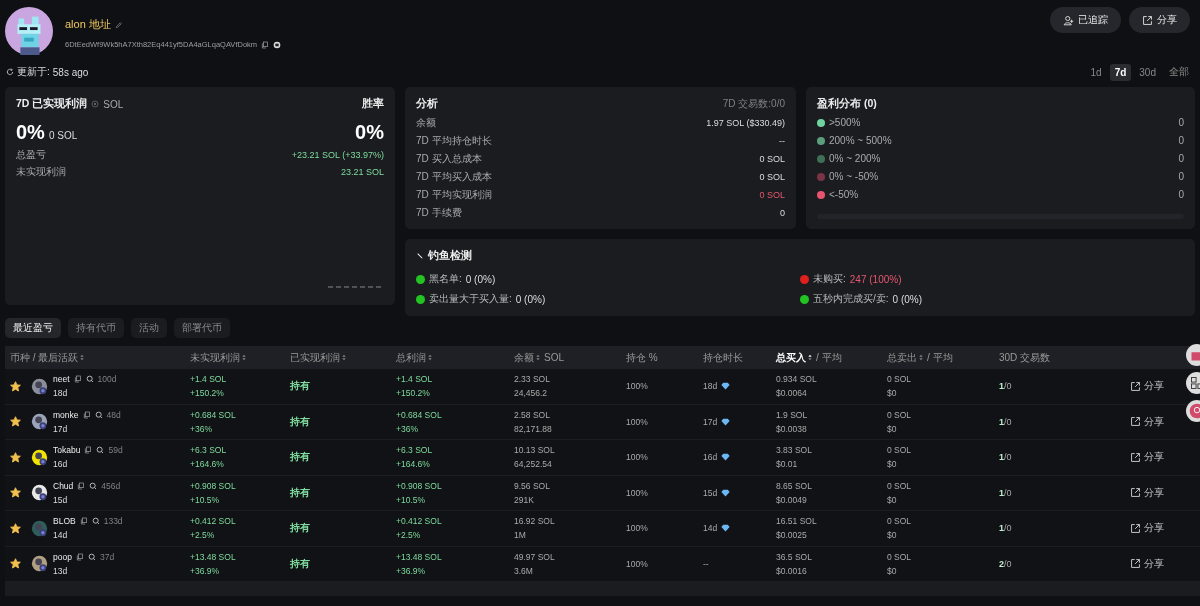 This screenshot has height=606, width=1200. What do you see at coordinates (810, 357) in the screenshot?
I see `sort-icon` at bounding box center [810, 357].